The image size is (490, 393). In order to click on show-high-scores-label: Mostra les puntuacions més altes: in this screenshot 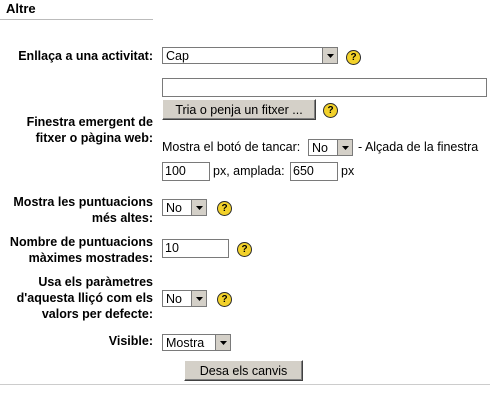, I will do `click(83, 210)`.